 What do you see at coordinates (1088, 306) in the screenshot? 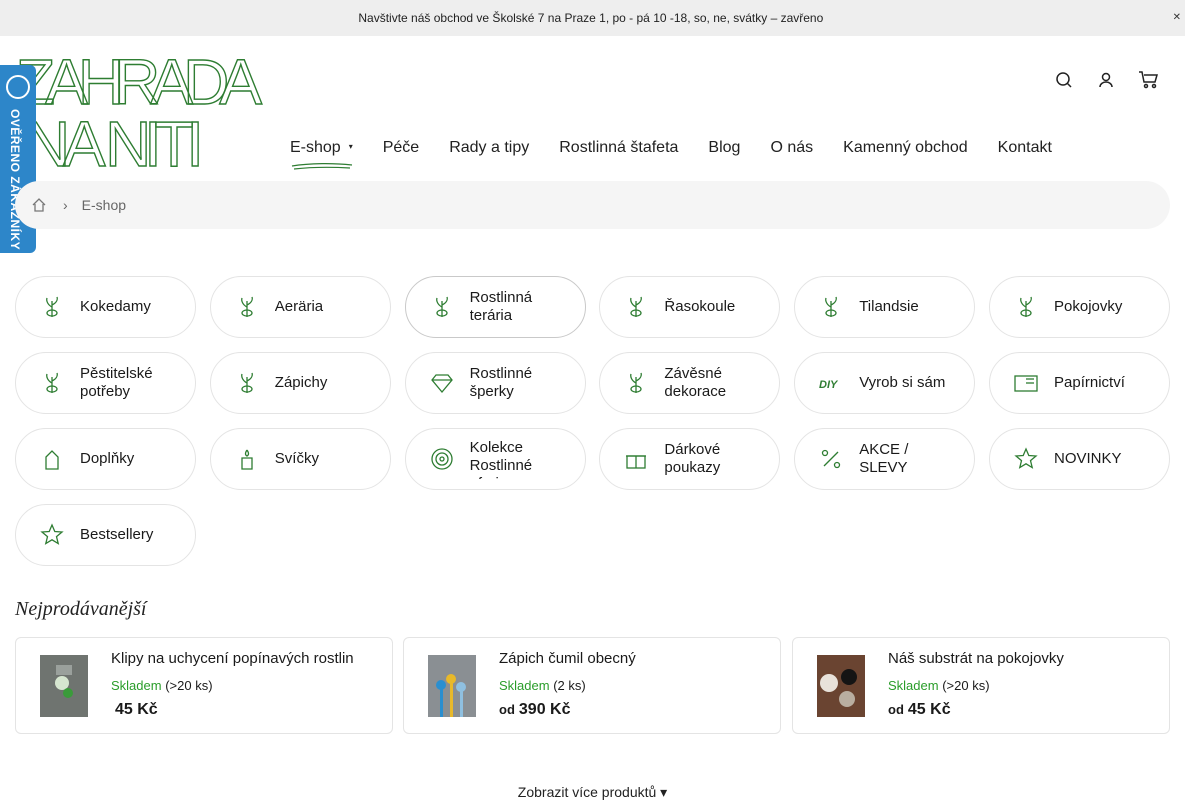
I see `category-label: Pokojovky` at bounding box center [1088, 306].